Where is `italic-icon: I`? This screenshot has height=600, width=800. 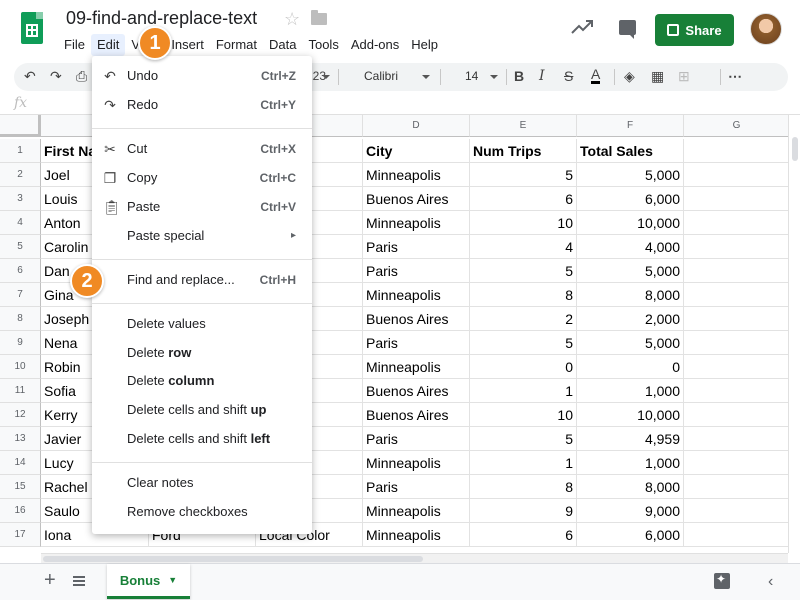
italic-icon: I is located at coordinates (542, 76).